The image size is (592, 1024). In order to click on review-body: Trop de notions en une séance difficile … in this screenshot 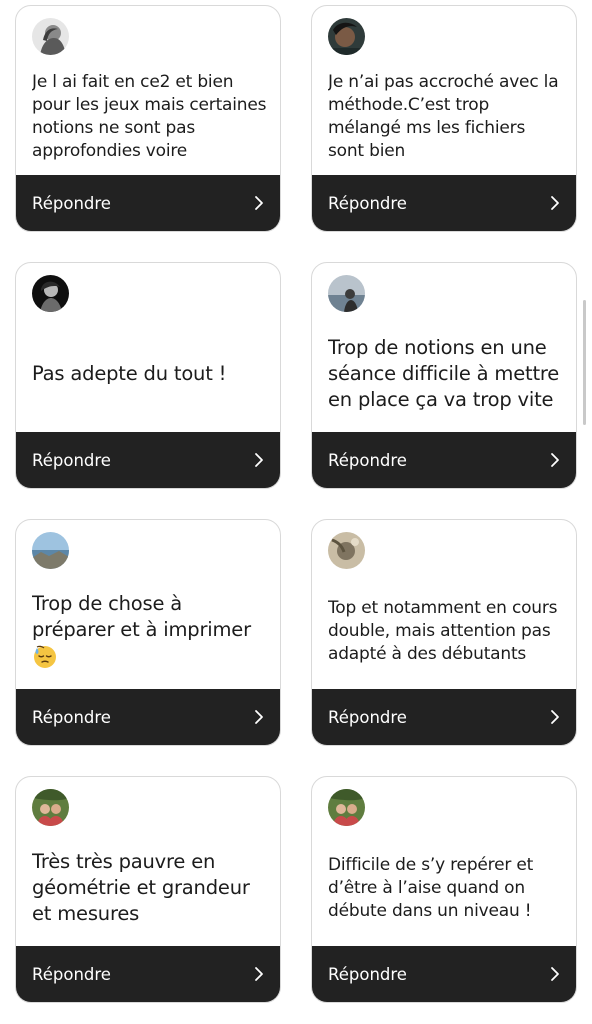, I will do `click(446, 374)`.